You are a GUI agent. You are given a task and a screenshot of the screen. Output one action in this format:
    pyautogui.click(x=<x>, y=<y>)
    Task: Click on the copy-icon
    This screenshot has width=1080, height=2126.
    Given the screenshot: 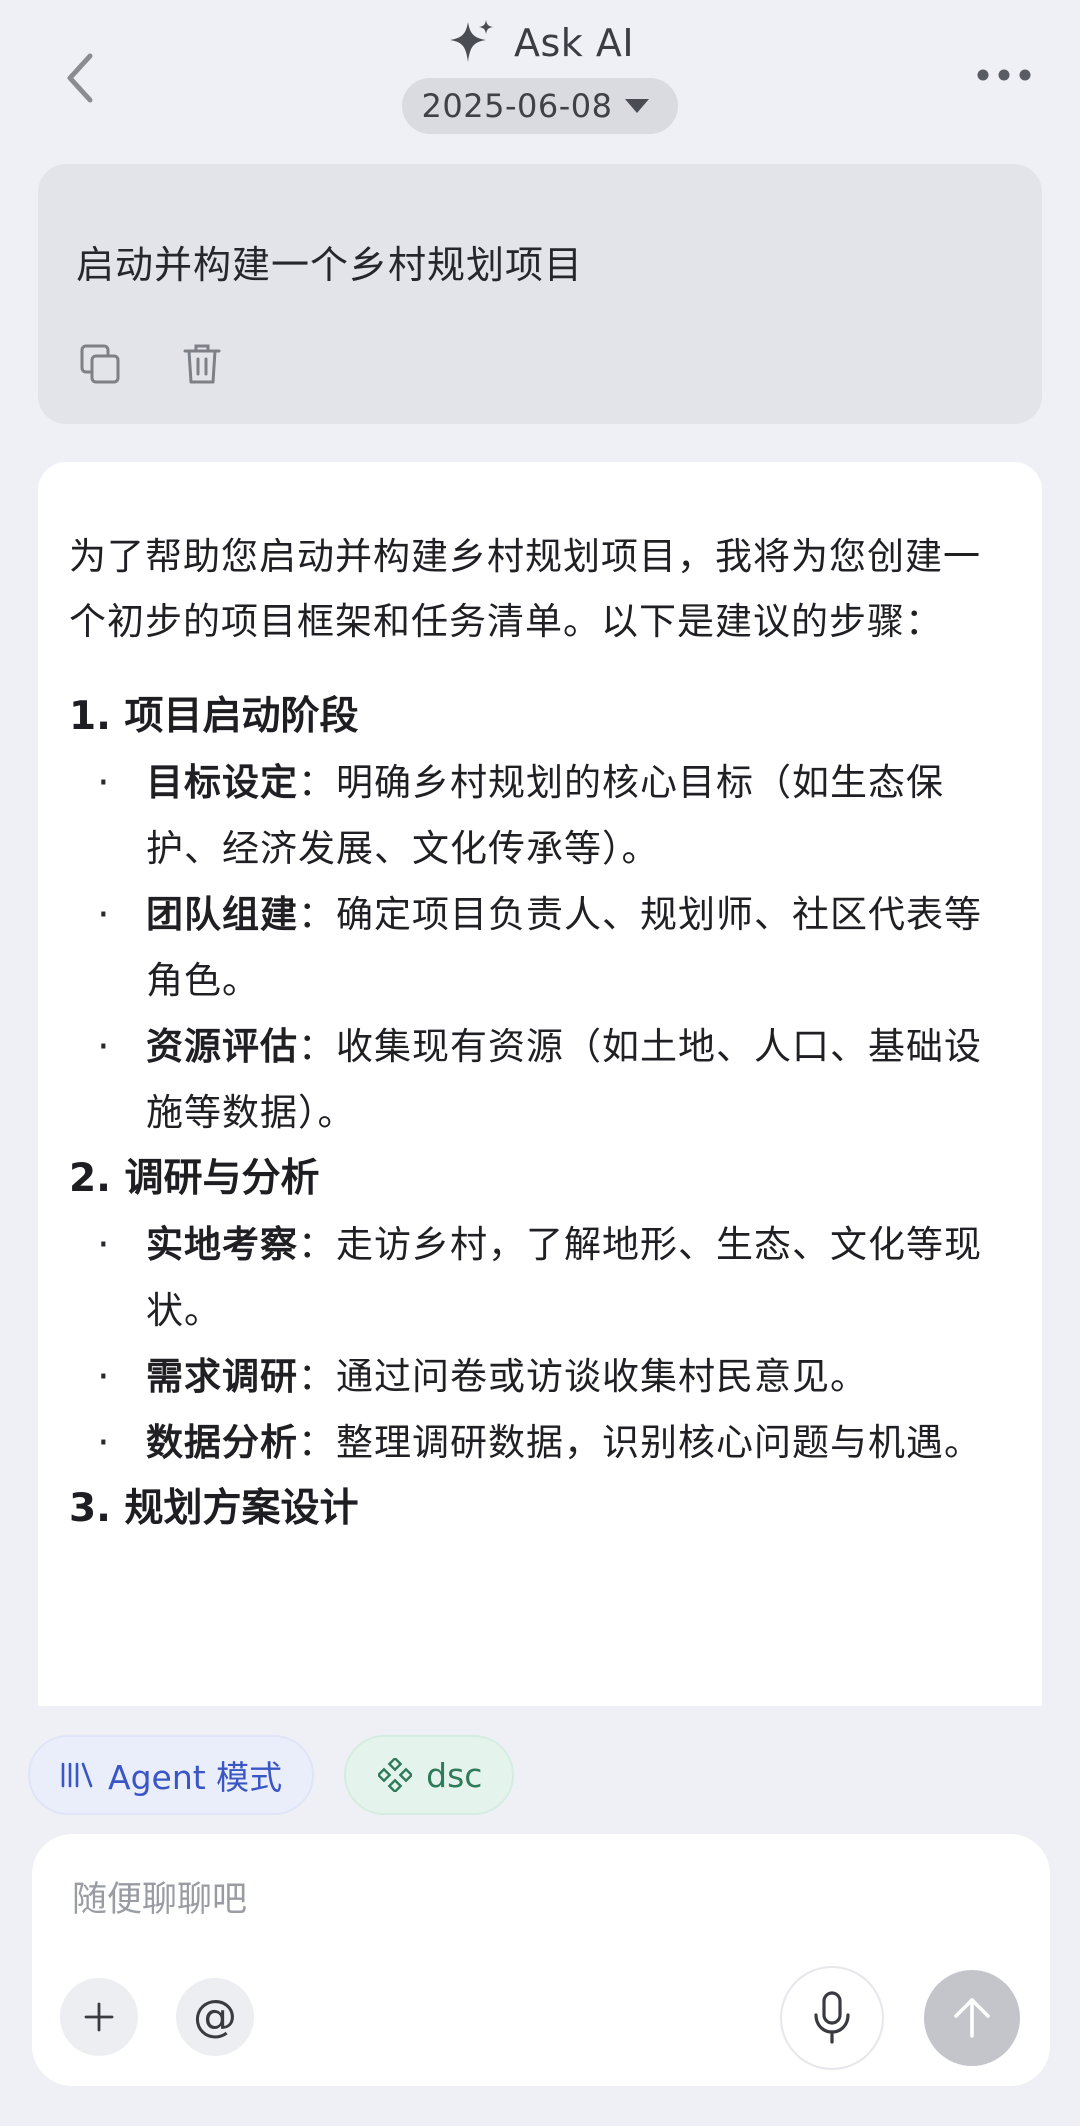 What is the action you would take?
    pyautogui.click(x=100, y=364)
    